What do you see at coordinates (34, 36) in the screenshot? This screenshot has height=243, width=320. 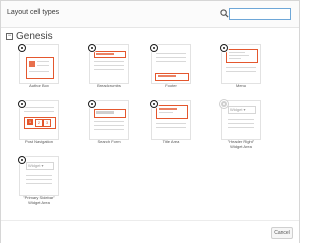 I see `group-label: Genesis` at bounding box center [34, 36].